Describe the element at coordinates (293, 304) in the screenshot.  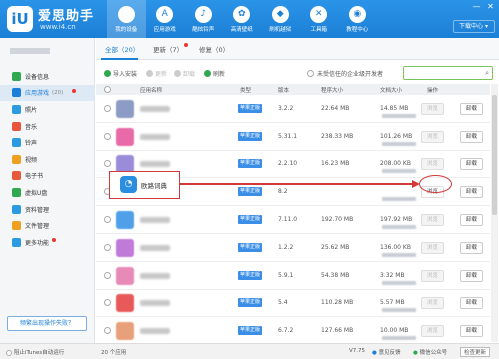
I see `table-row: 苹果正版 5.4 110.28 MB 5.57 MB 浏览 卸载` at that location.